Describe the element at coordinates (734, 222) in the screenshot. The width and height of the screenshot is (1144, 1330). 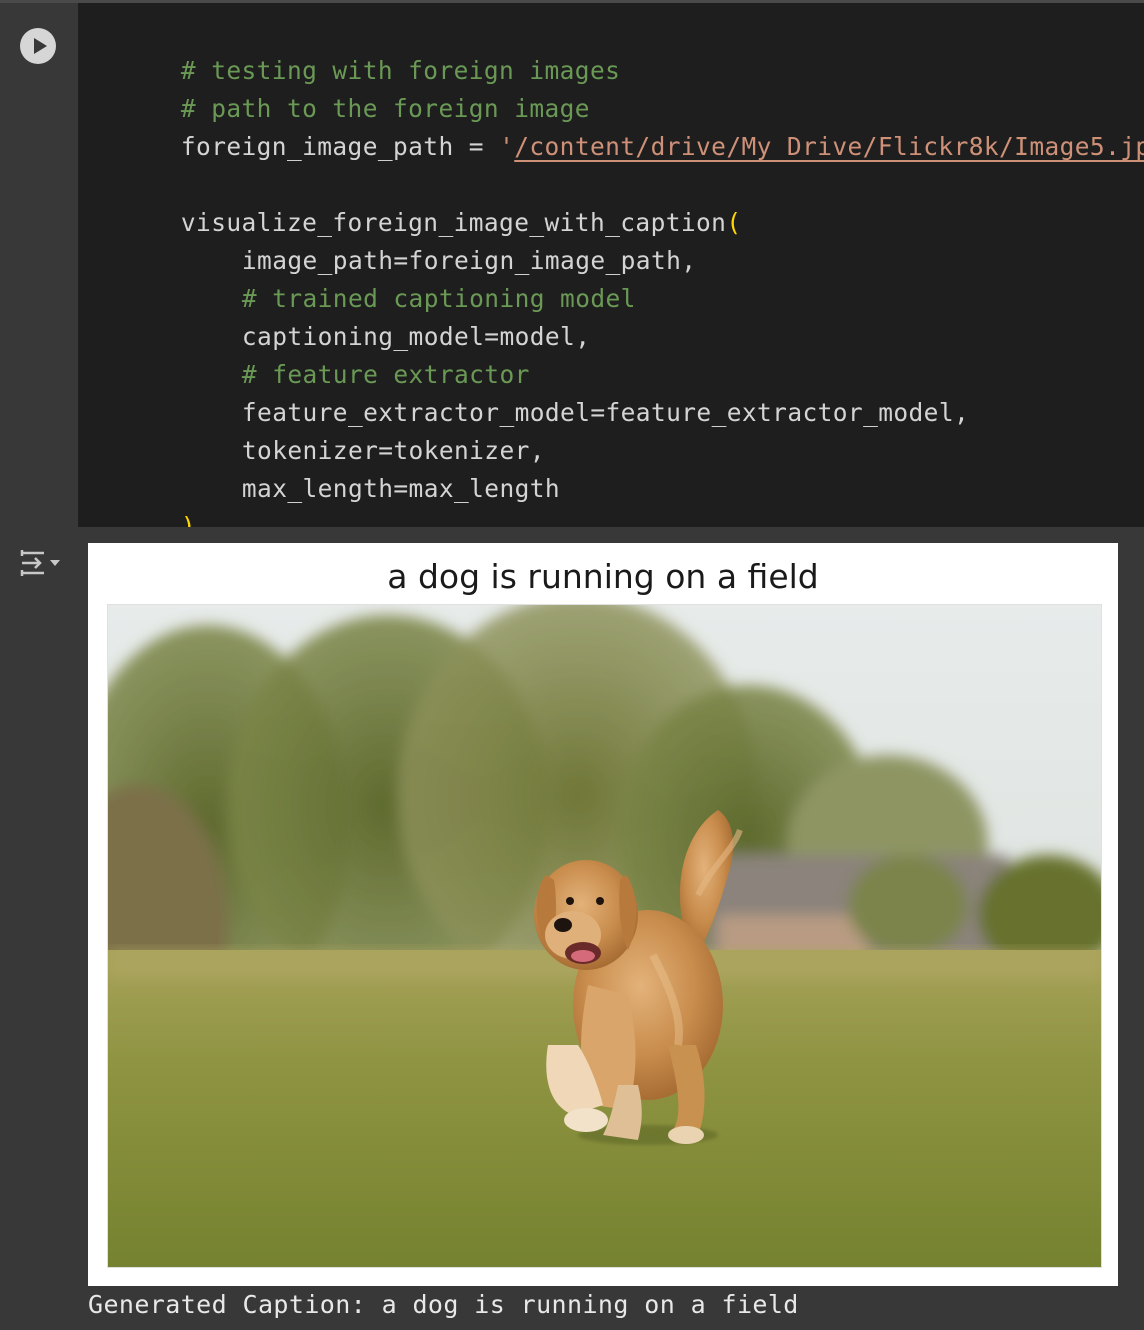
I see `code-paren: (` at that location.